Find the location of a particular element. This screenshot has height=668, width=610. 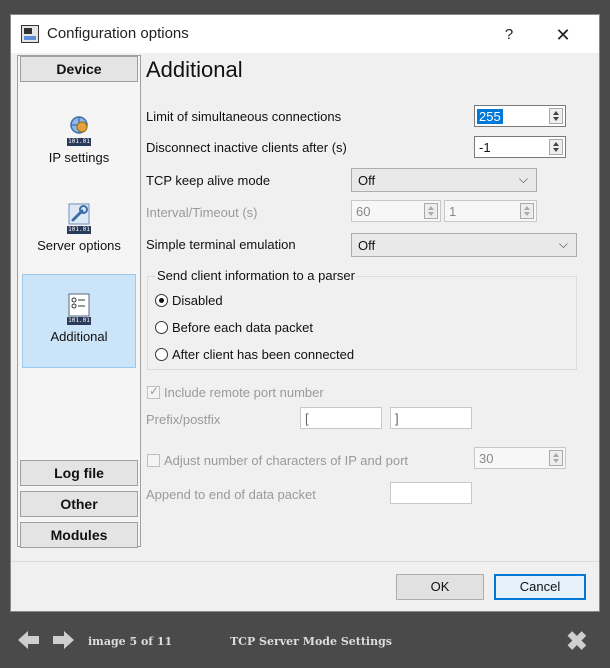

append-packet-input is located at coordinates (431, 493).